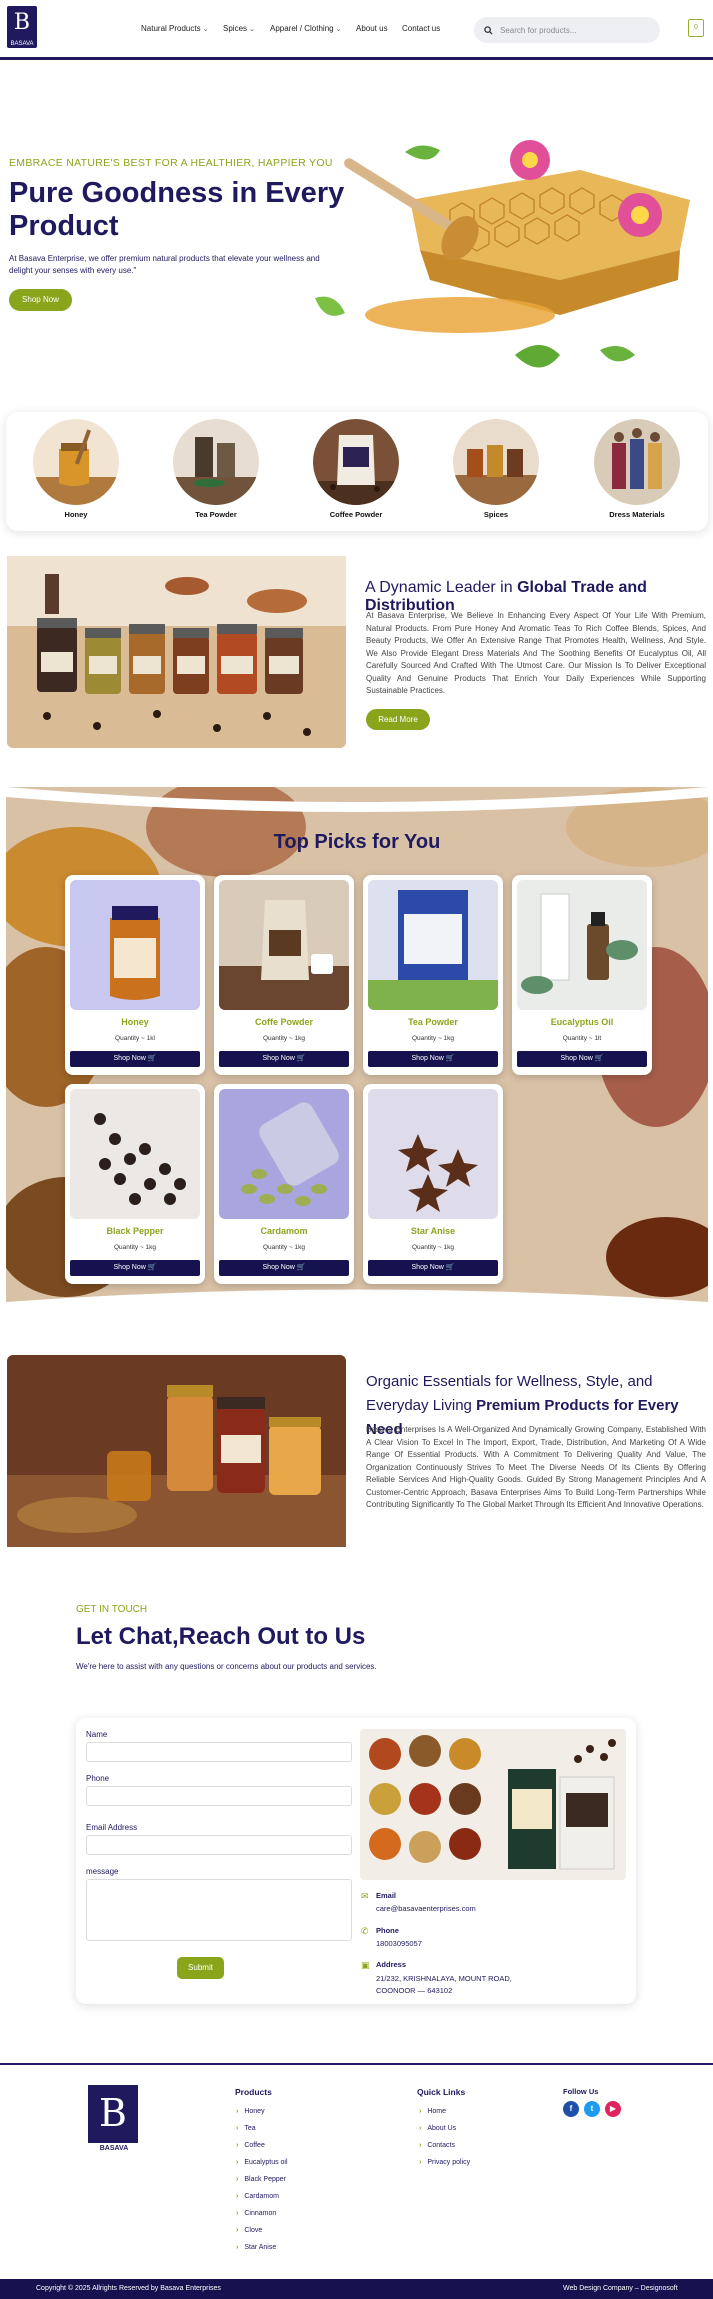 The width and height of the screenshot is (713, 2299). What do you see at coordinates (399, 1944) in the screenshot?
I see `phone-info-value: 18003095057` at bounding box center [399, 1944].